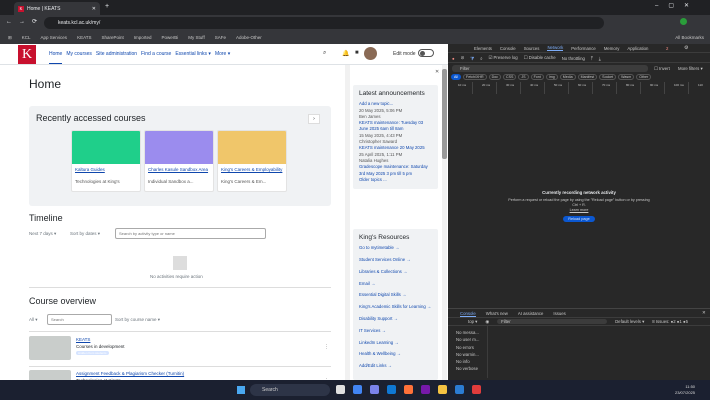 The height and width of the screenshot is (400, 710). I want to click on course-card: Kaltura Guides Technologies at King's, so click(106, 161).